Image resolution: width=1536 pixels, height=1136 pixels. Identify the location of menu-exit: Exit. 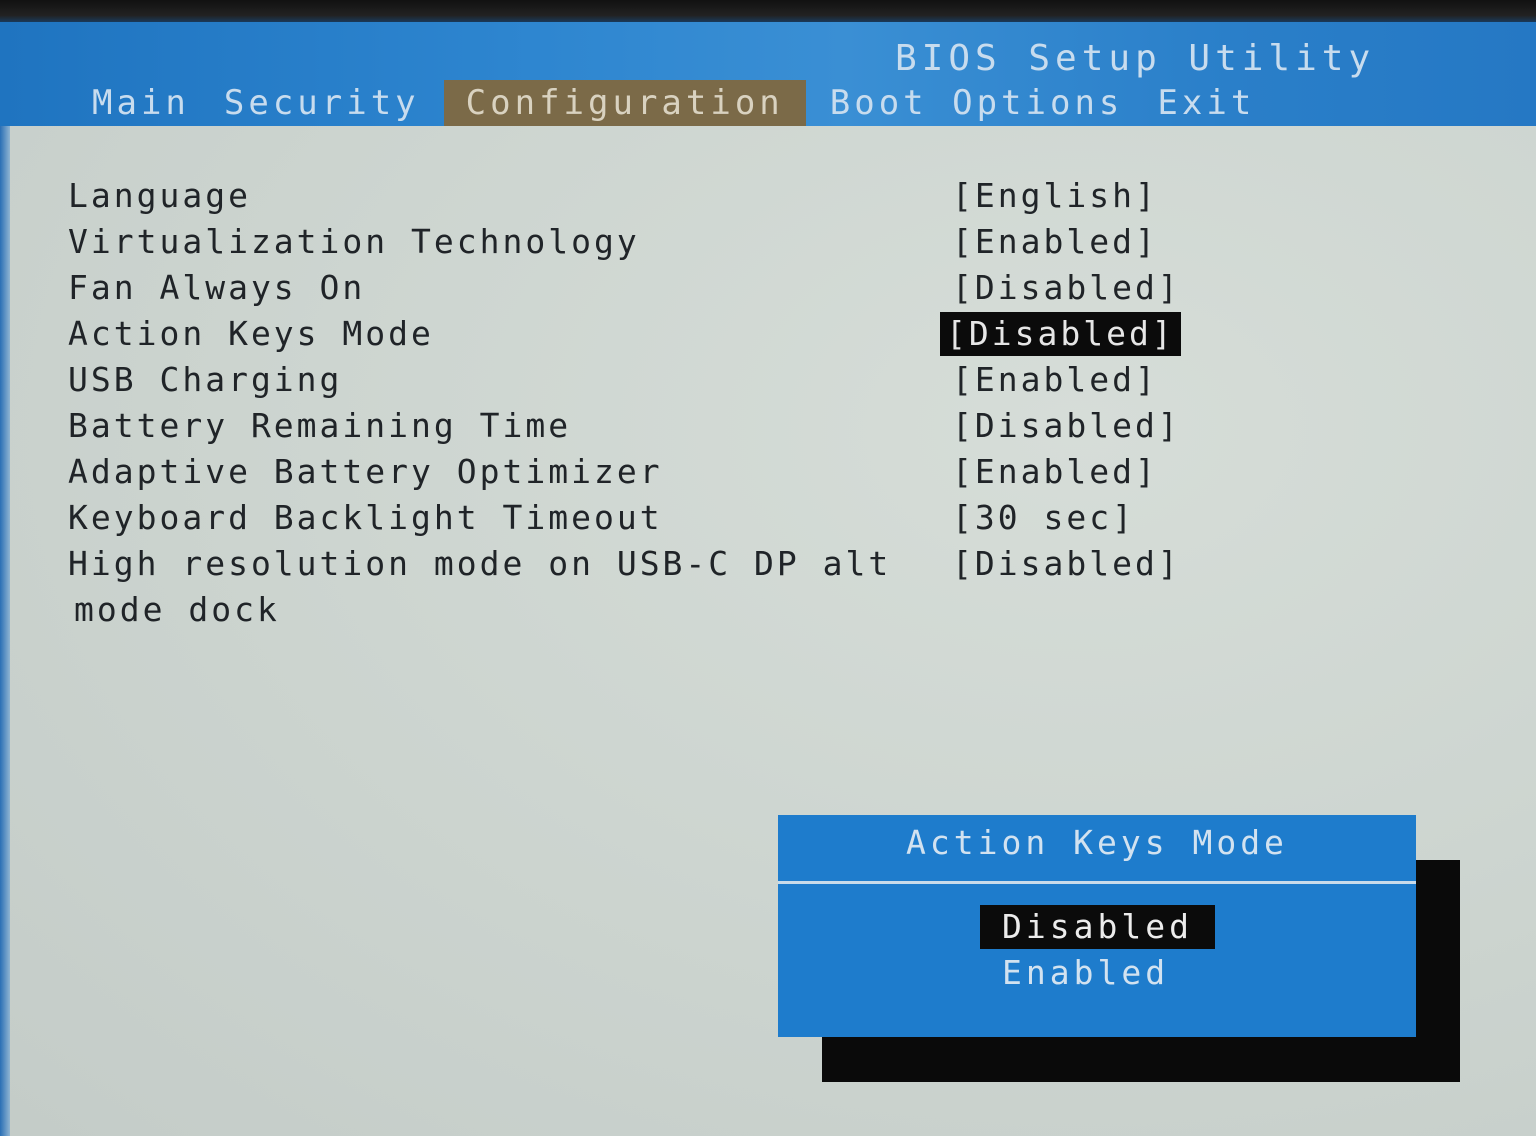
(1206, 103).